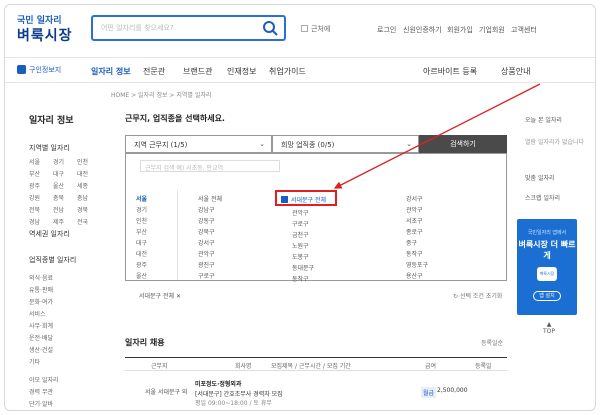 The height and width of the screenshot is (415, 600). Describe the element at coordinates (414, 231) in the screenshot. I see `district-item: 종로구` at that location.